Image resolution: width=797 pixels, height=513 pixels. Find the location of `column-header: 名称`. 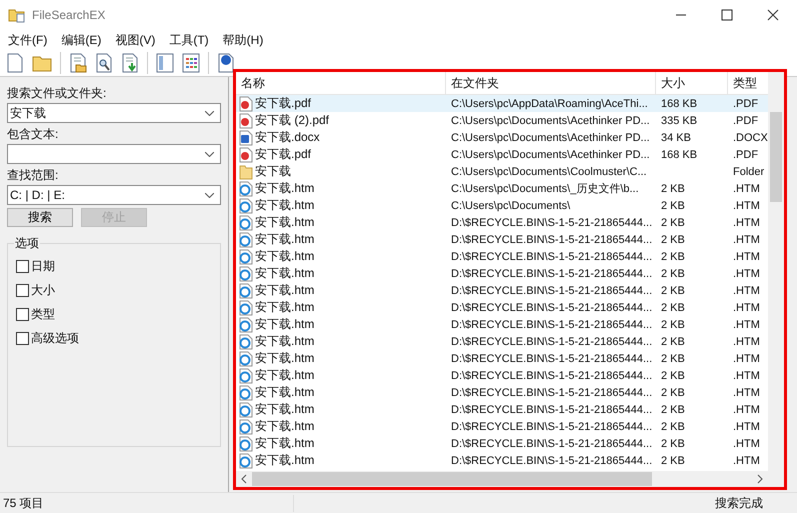

column-header: 名称 is located at coordinates (341, 83).